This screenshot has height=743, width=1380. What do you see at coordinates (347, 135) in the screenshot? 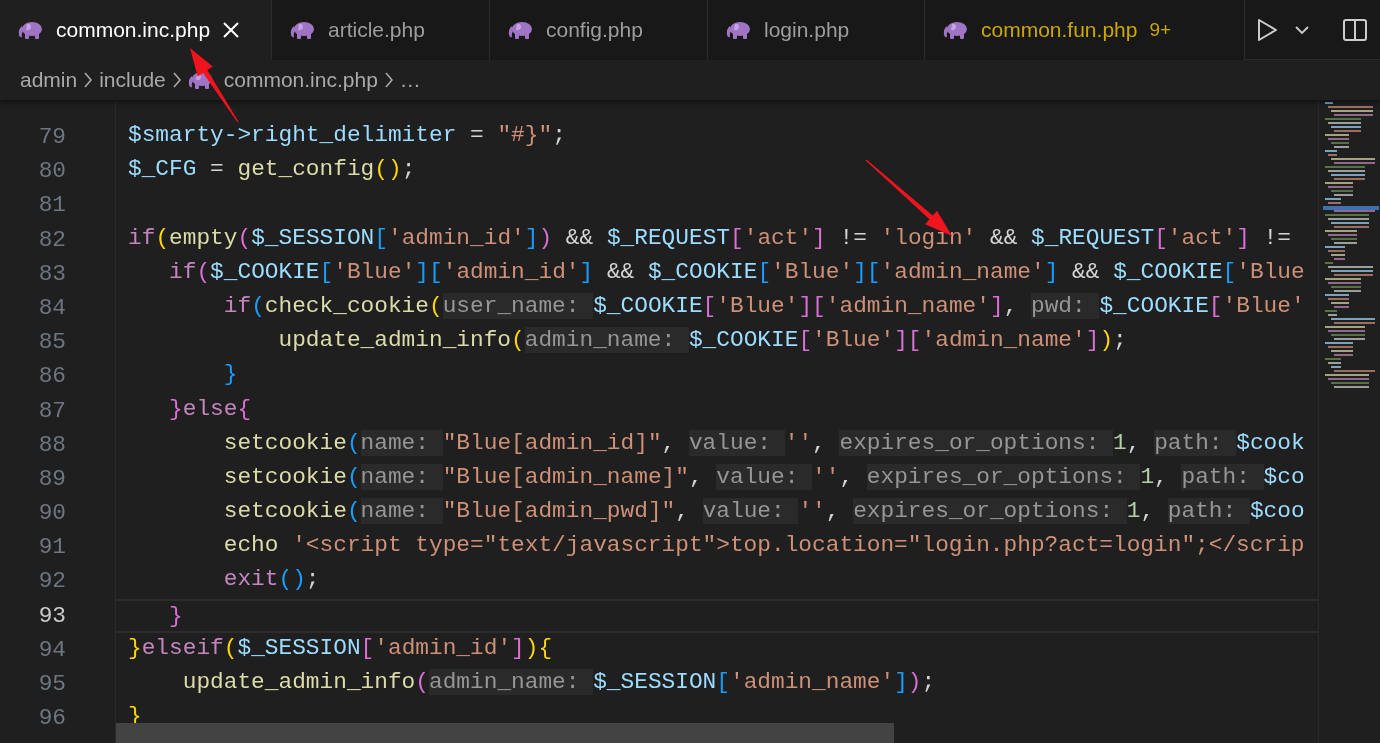
I see `code-line: $smarty->right_delimiter = "#}";` at bounding box center [347, 135].